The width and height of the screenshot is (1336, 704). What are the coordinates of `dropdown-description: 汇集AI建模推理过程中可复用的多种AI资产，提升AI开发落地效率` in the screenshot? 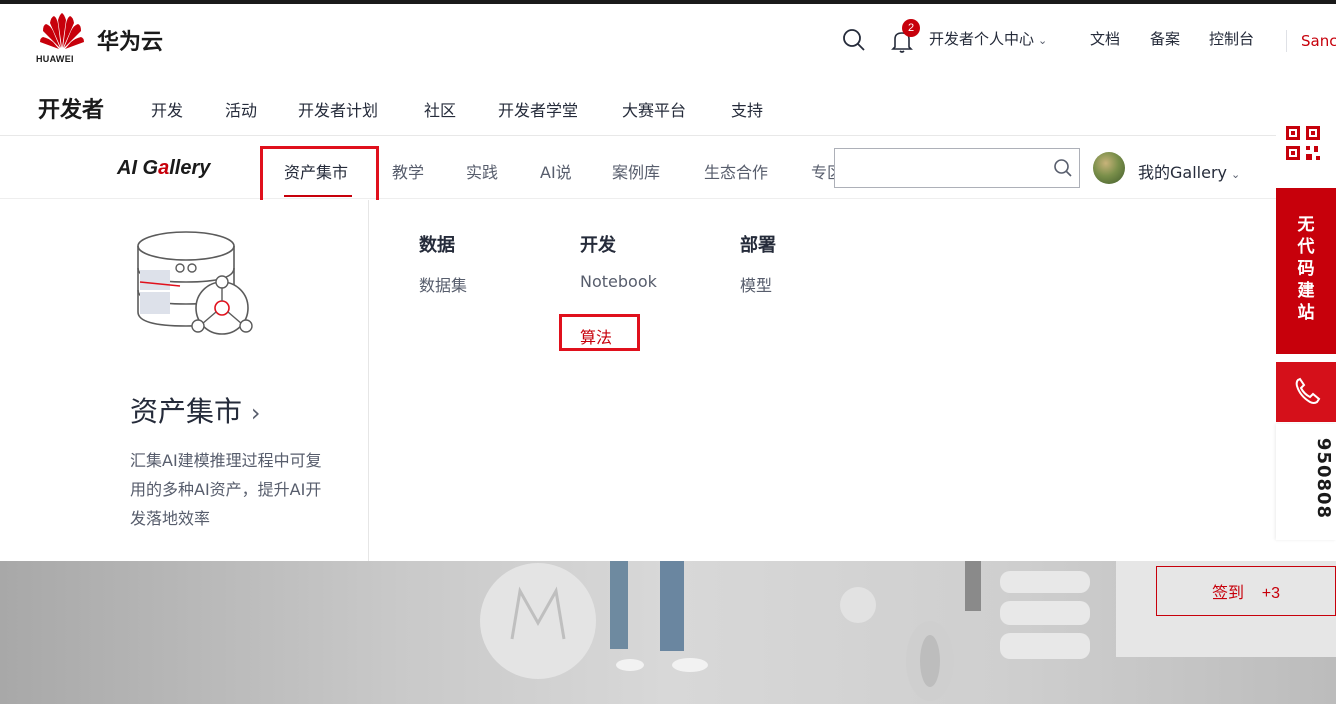 It's located at (226, 489).